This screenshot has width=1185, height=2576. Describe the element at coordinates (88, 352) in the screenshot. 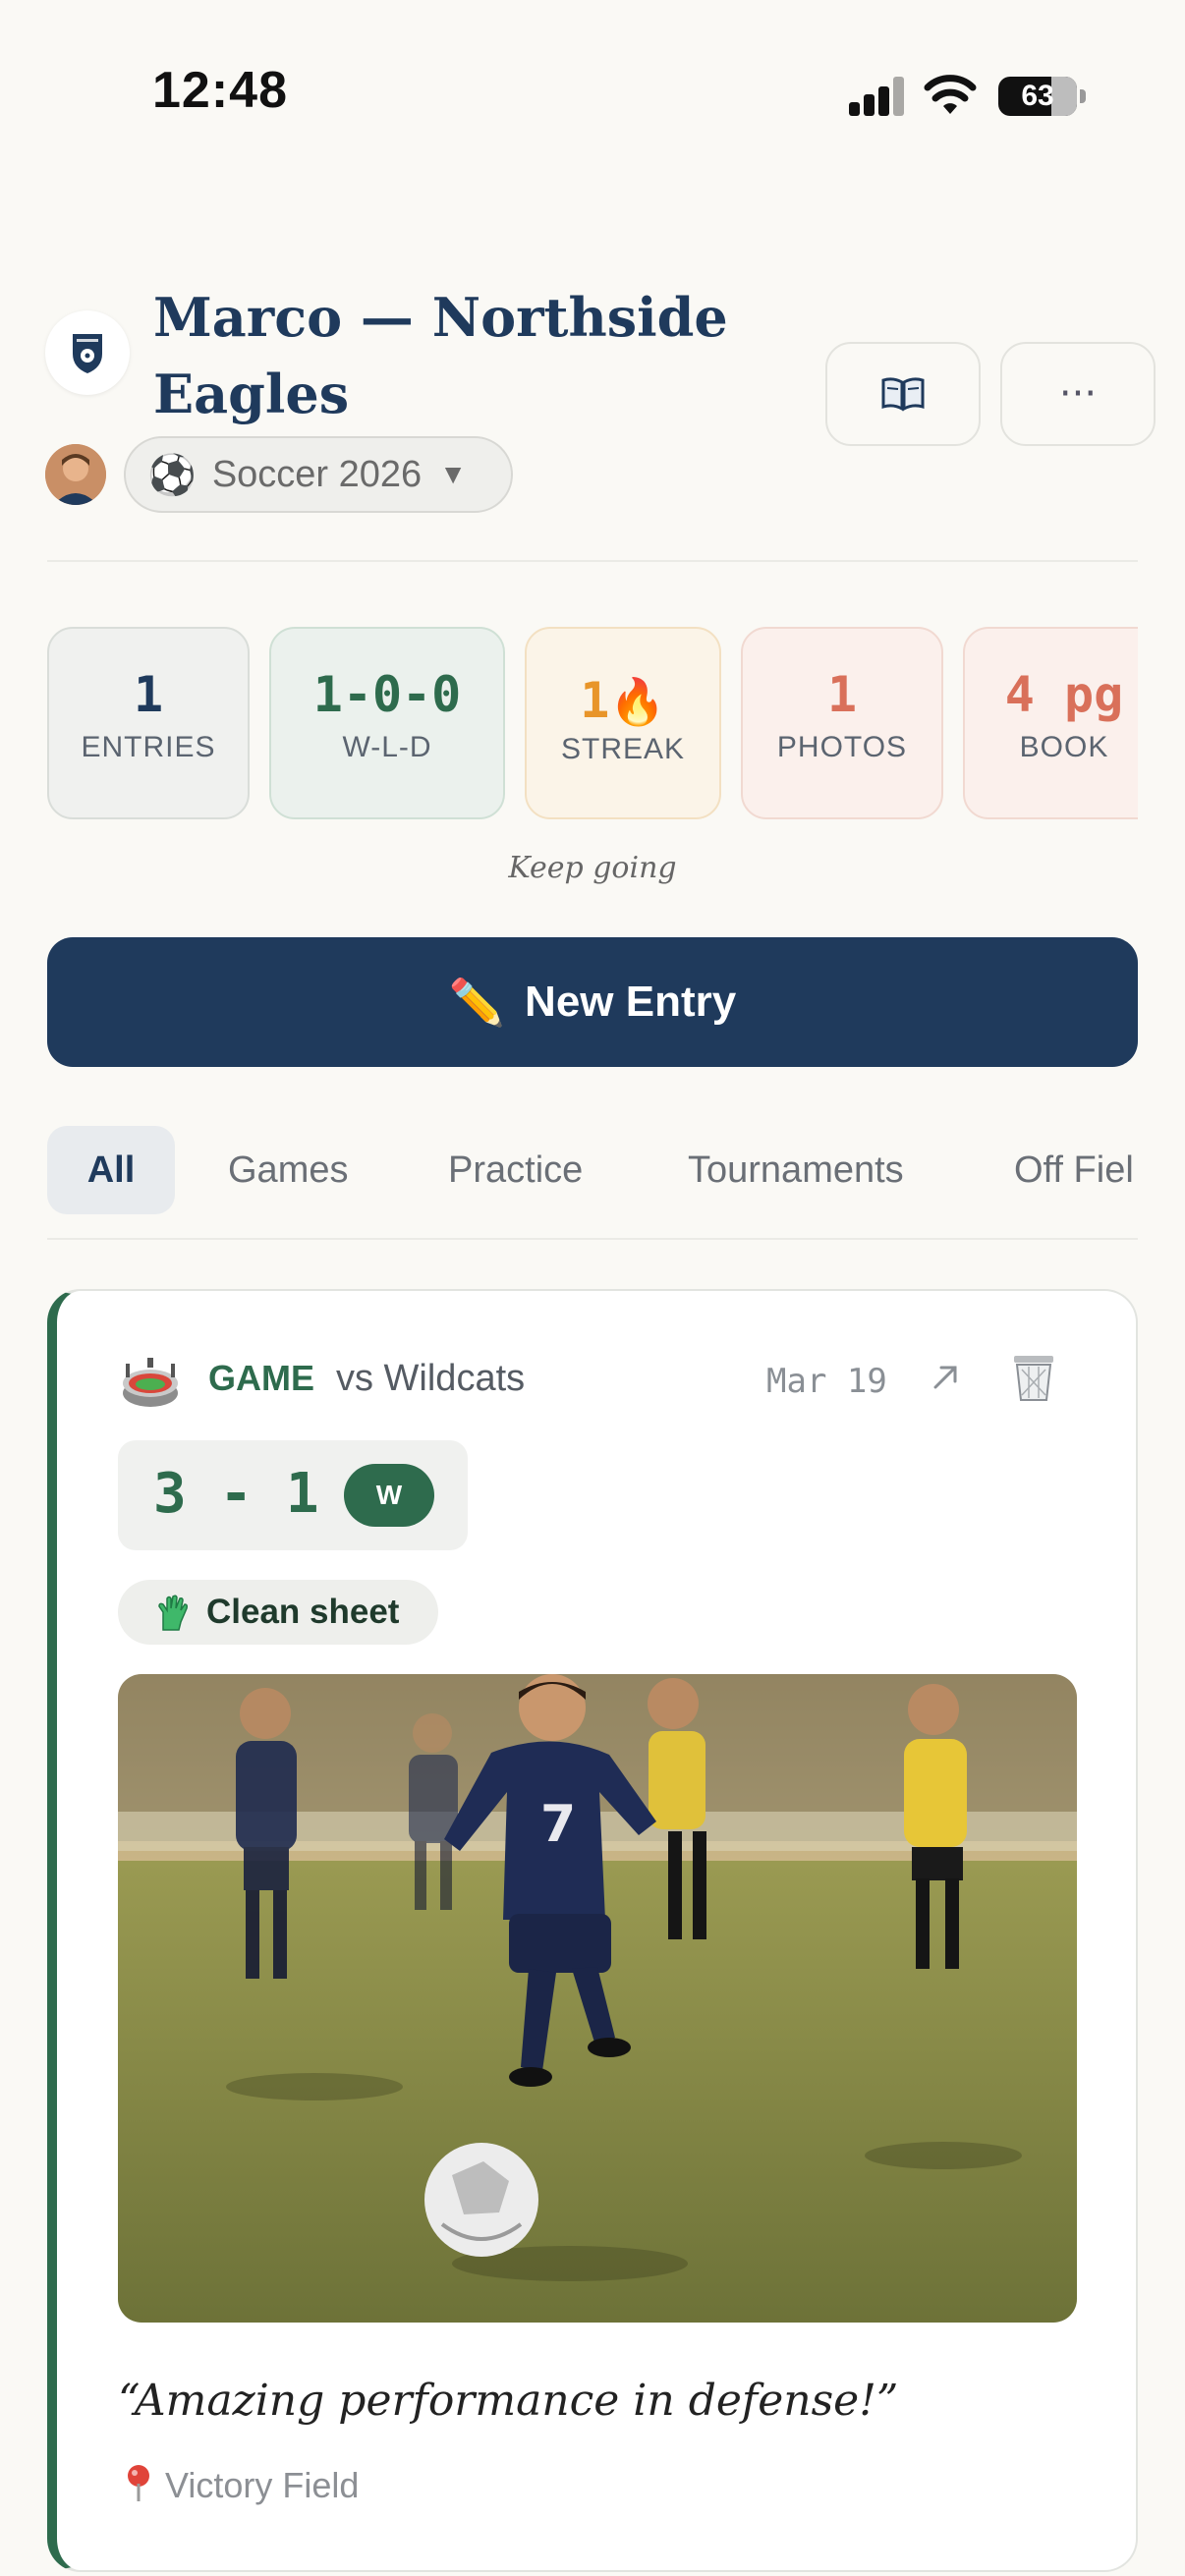

I see `team-crest-icon` at that location.